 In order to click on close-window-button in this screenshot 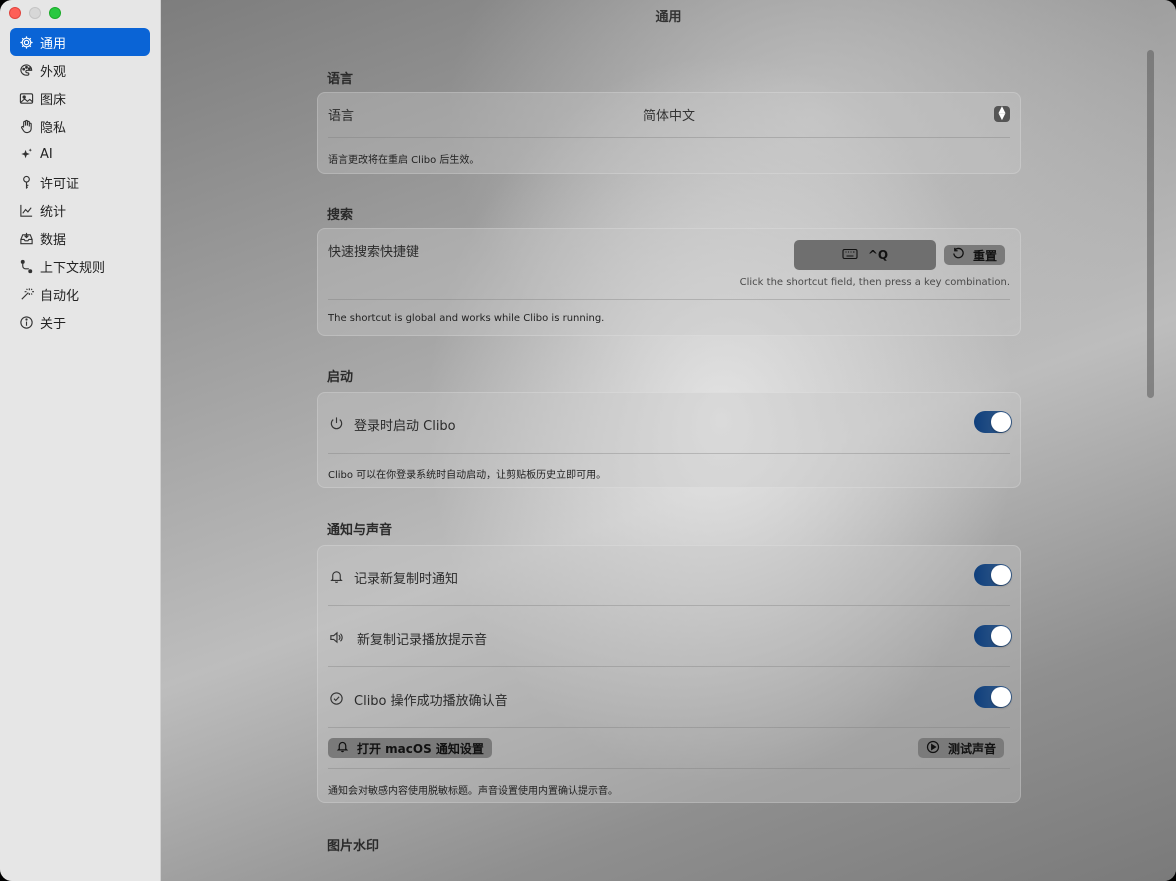, I will do `click(15, 13)`.